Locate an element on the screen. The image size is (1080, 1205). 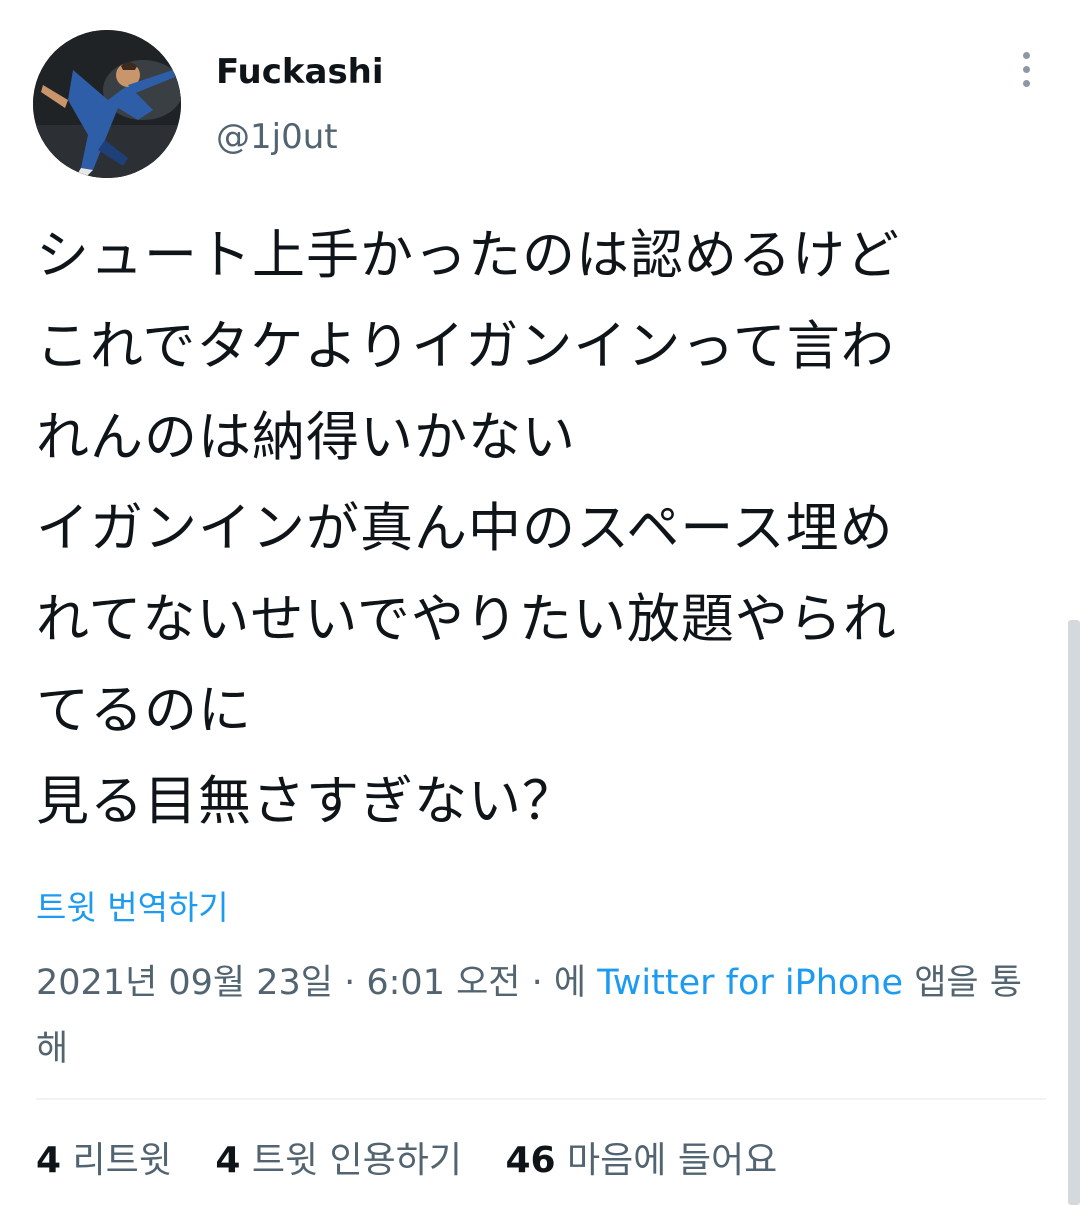
avatar is located at coordinates (107, 104).